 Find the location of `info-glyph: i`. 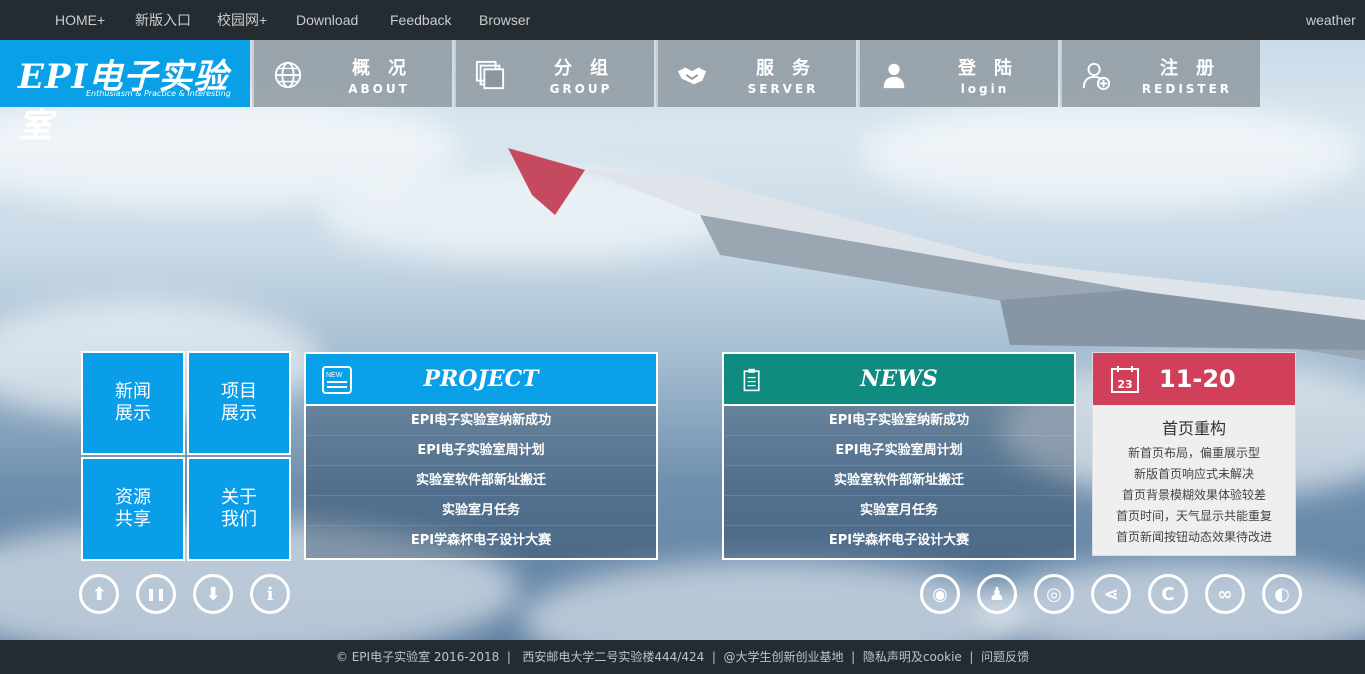

info-glyph: i is located at coordinates (270, 594).